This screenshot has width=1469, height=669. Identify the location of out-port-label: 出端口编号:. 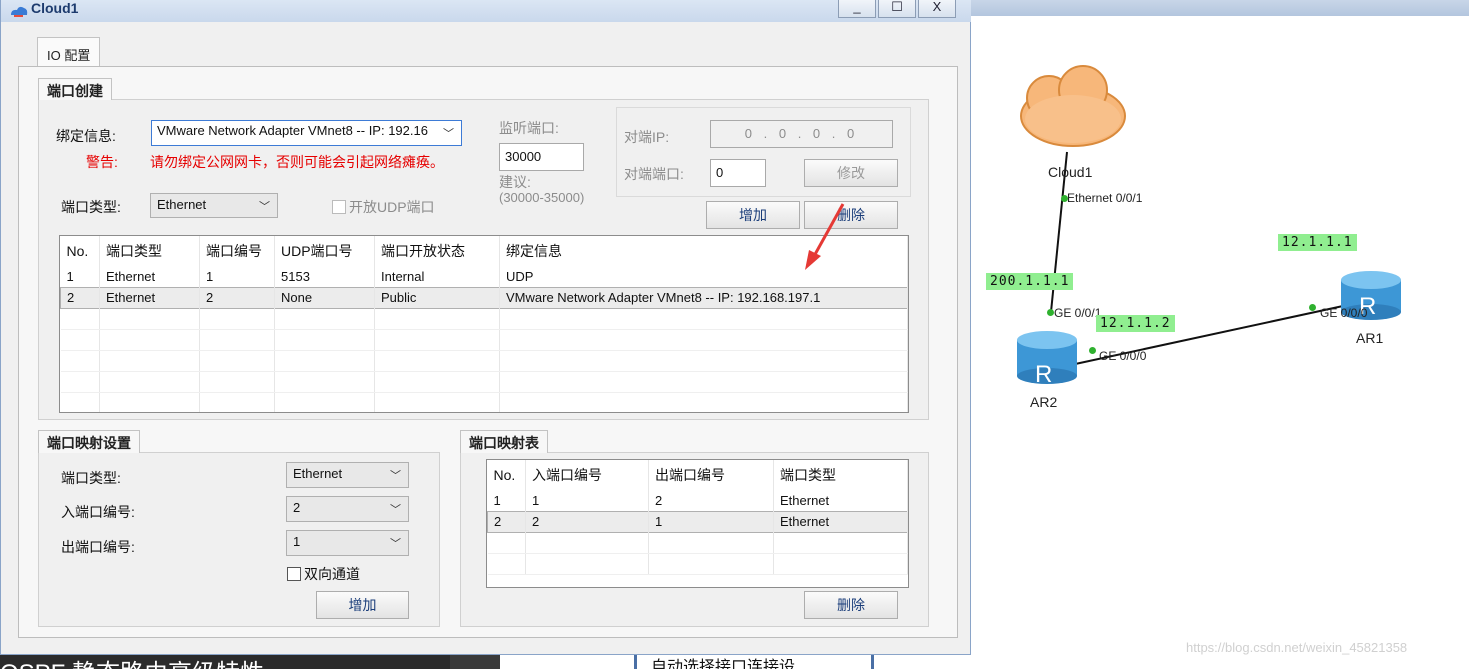
(98, 547).